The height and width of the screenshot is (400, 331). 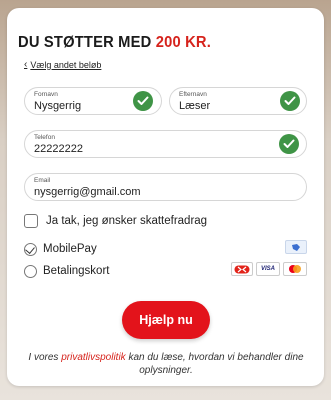 I want to click on phone-label: Telefon, so click(x=44, y=137).